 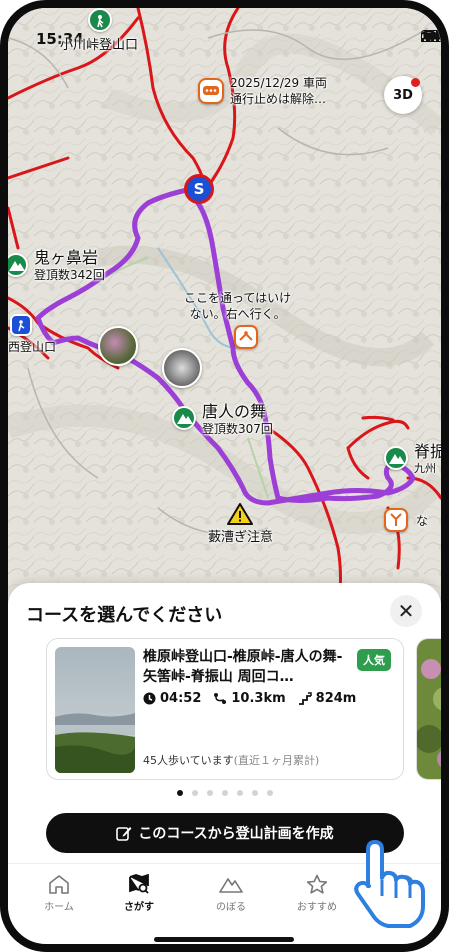 I want to click on peak-count: 九州, so click(x=425, y=468).